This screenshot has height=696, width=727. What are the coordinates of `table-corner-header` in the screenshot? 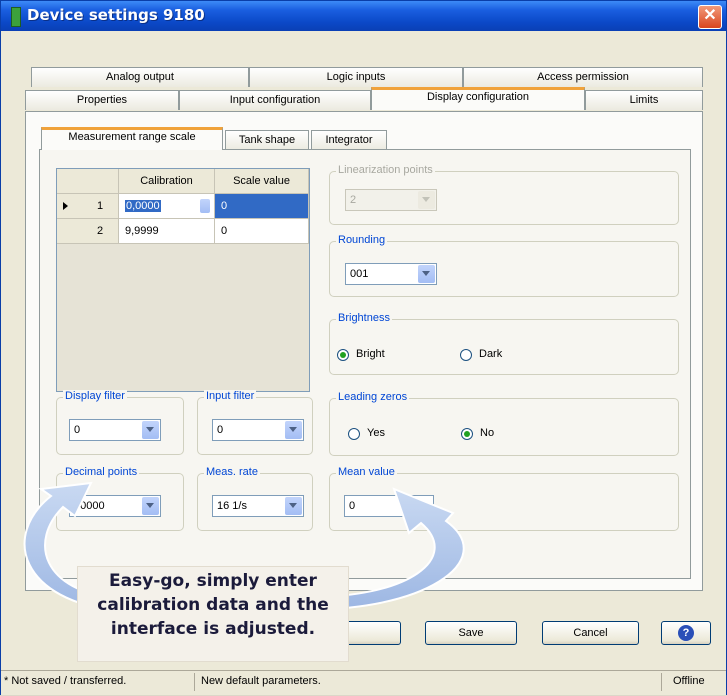 It's located at (88, 181).